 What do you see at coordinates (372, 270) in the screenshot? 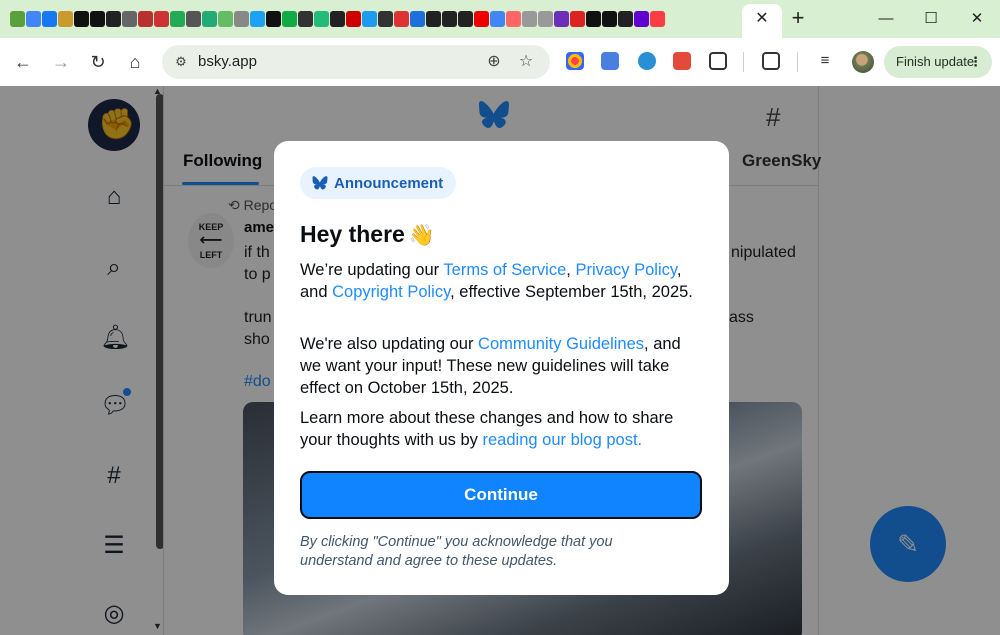
I see `para-text: We’re updating our` at bounding box center [372, 270].